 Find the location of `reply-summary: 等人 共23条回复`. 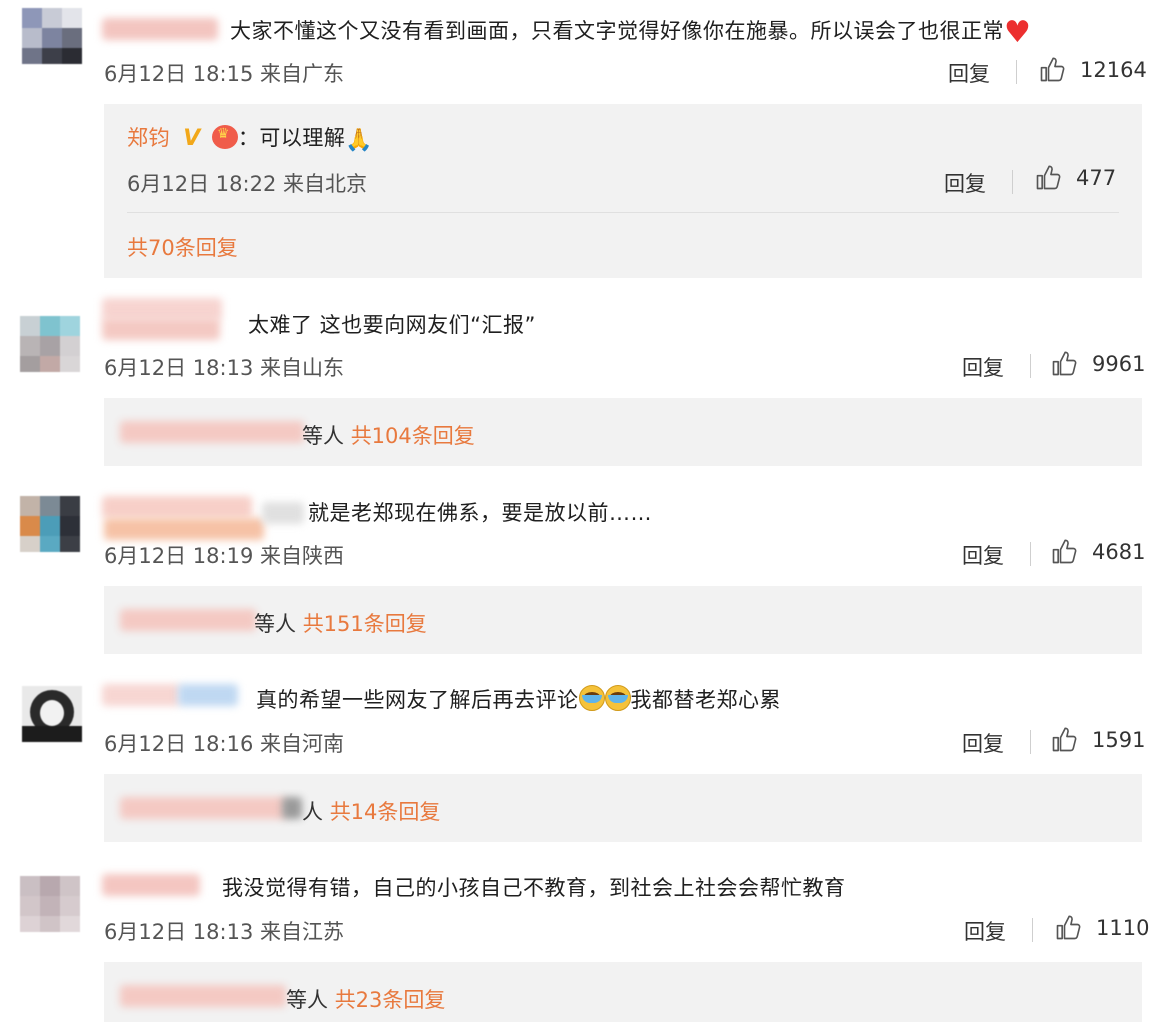

reply-summary: 等人 共23条回复 is located at coordinates (365, 999).